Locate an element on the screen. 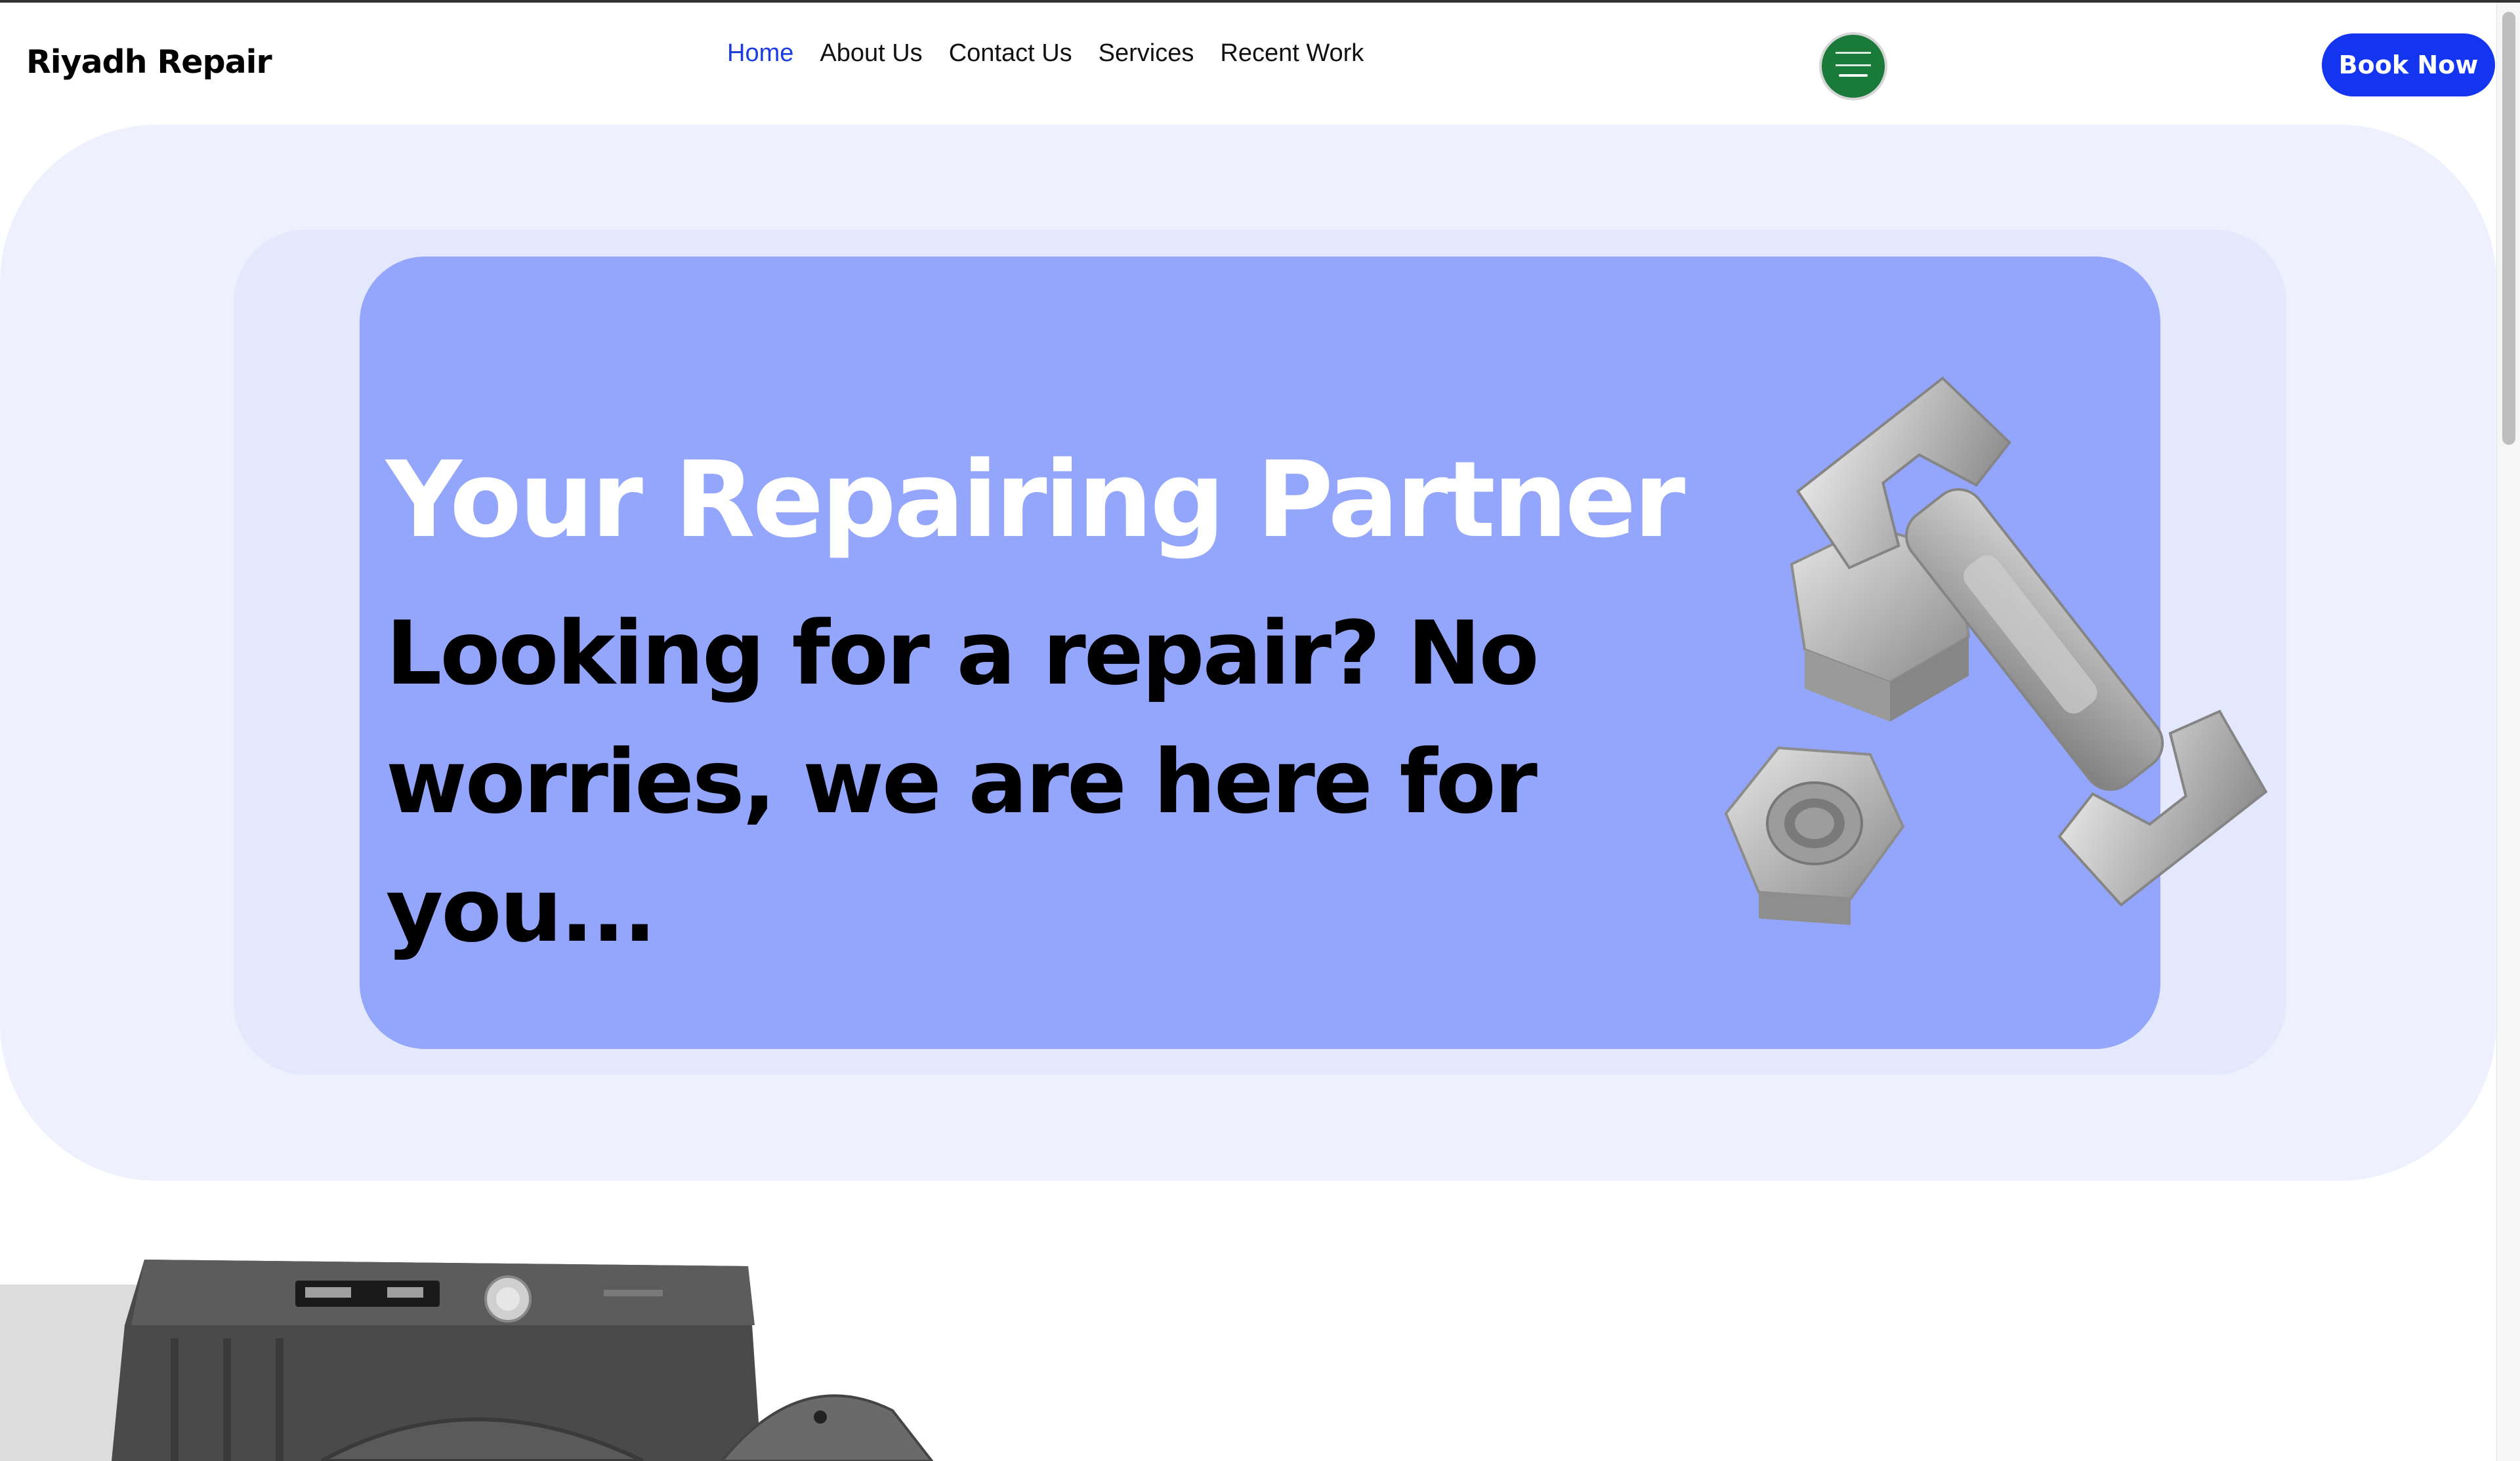  flag-script-mark is located at coordinates (1853, 59).